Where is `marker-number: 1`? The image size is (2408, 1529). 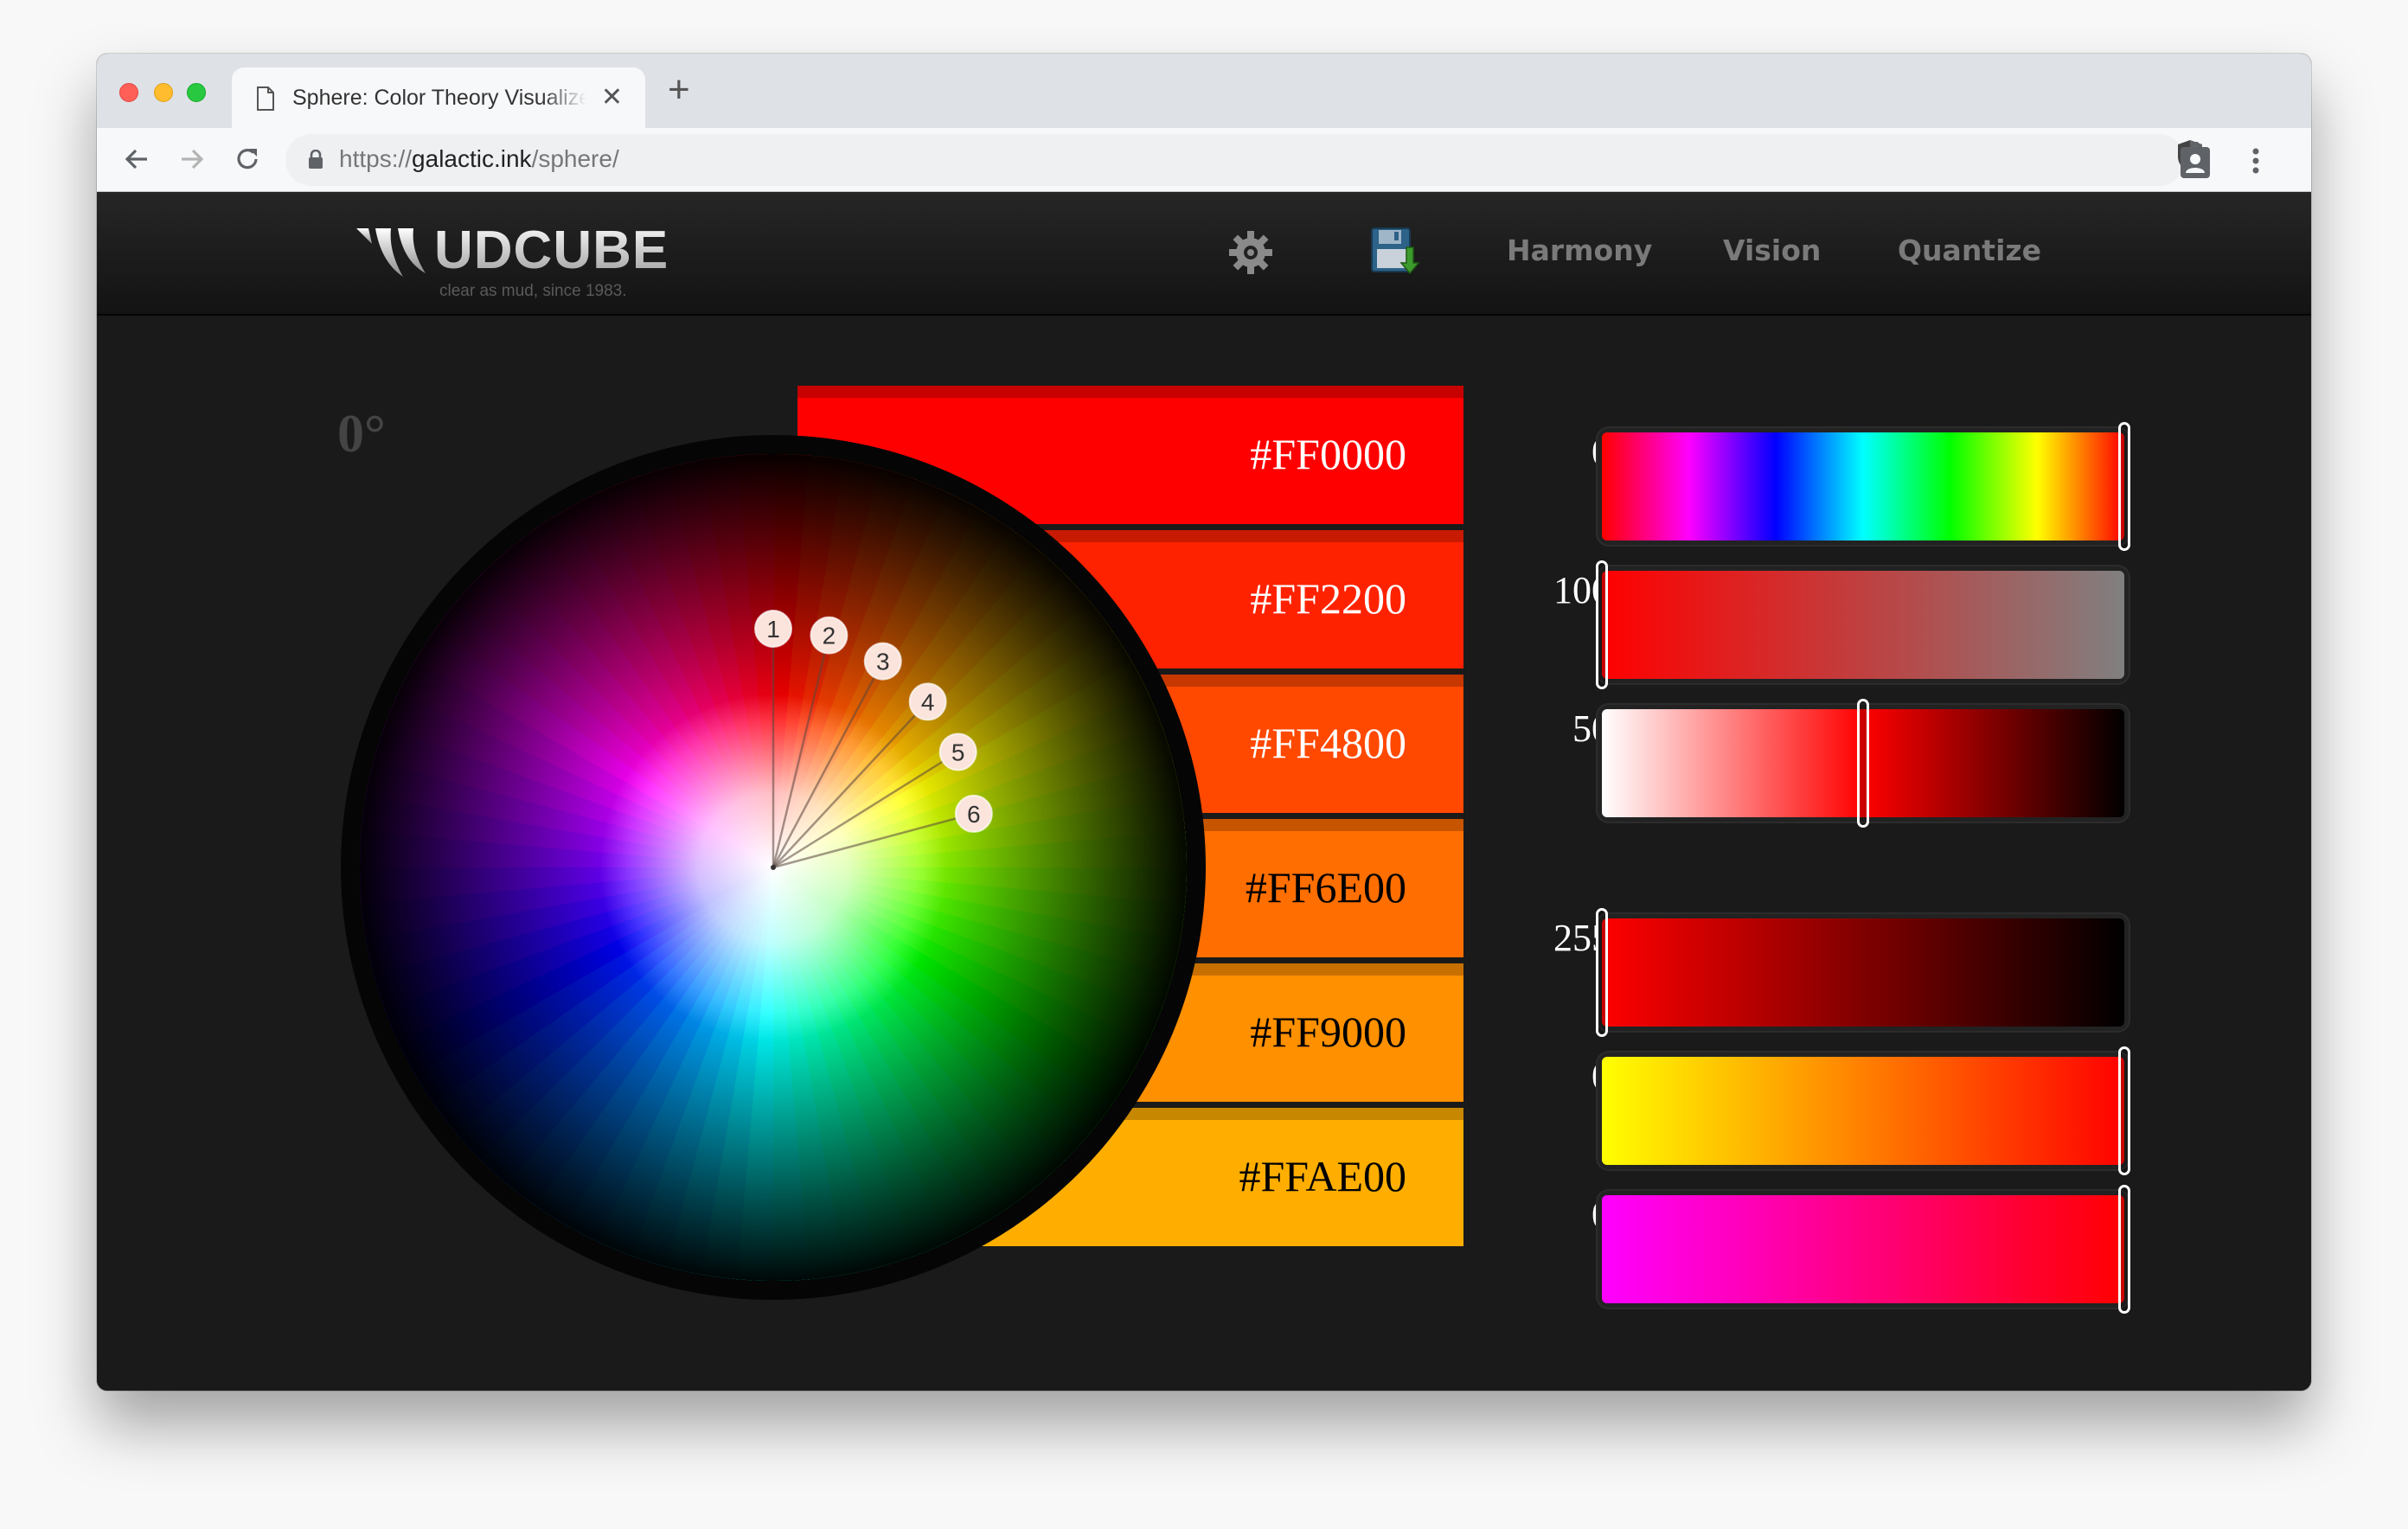 marker-number: 1 is located at coordinates (773, 630).